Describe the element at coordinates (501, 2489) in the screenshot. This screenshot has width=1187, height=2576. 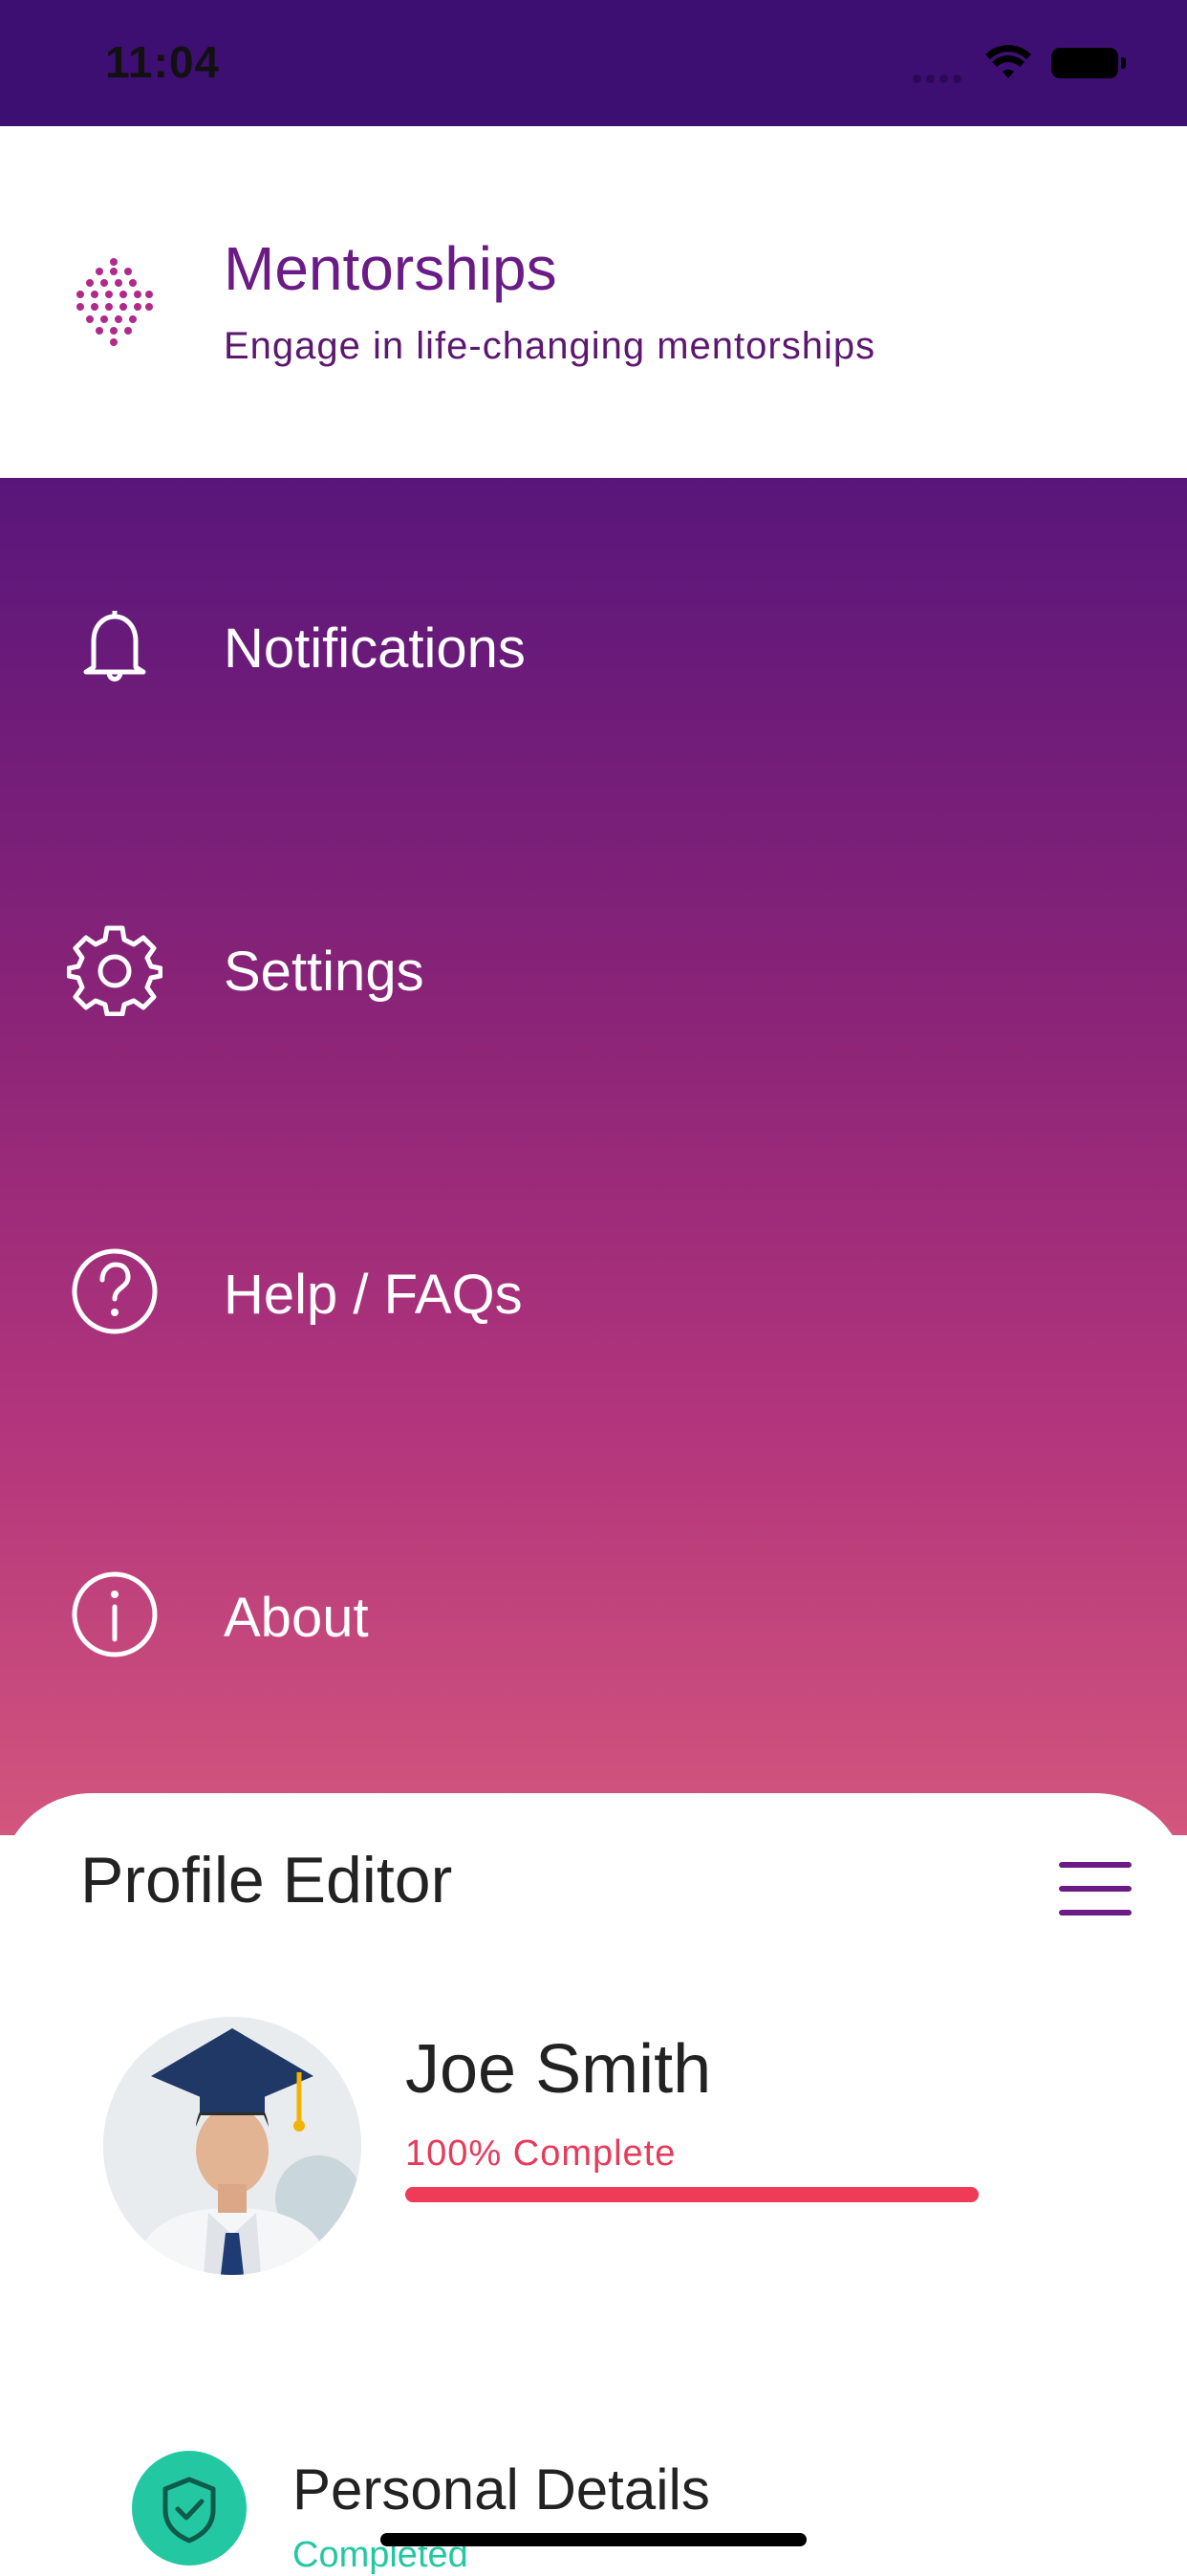
I see `section-title-personal-details: Personal Details` at that location.